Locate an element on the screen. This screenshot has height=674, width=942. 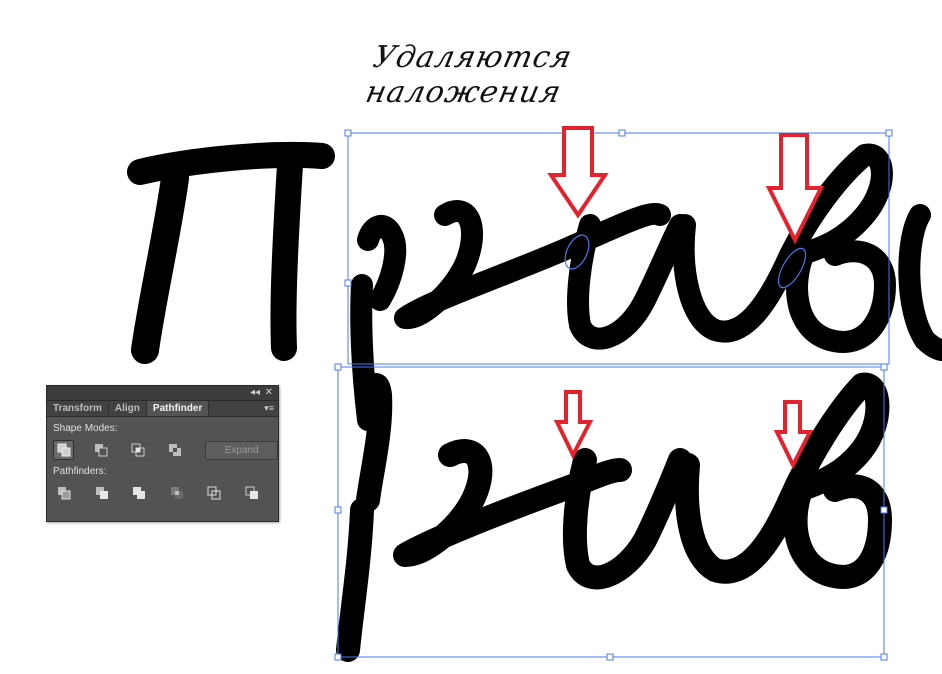
collapse-icon: ◂◂ is located at coordinates (255, 393).